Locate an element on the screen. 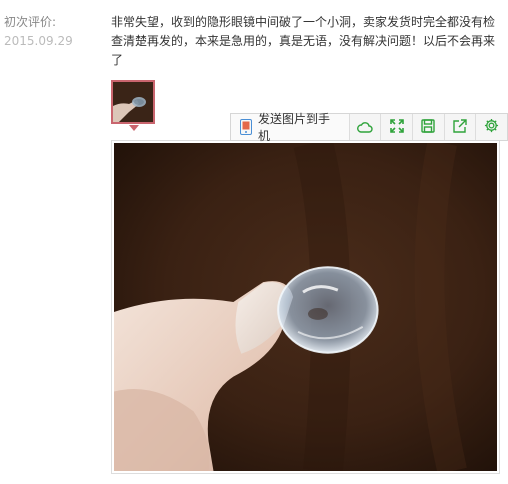  save-icon is located at coordinates (428, 127).